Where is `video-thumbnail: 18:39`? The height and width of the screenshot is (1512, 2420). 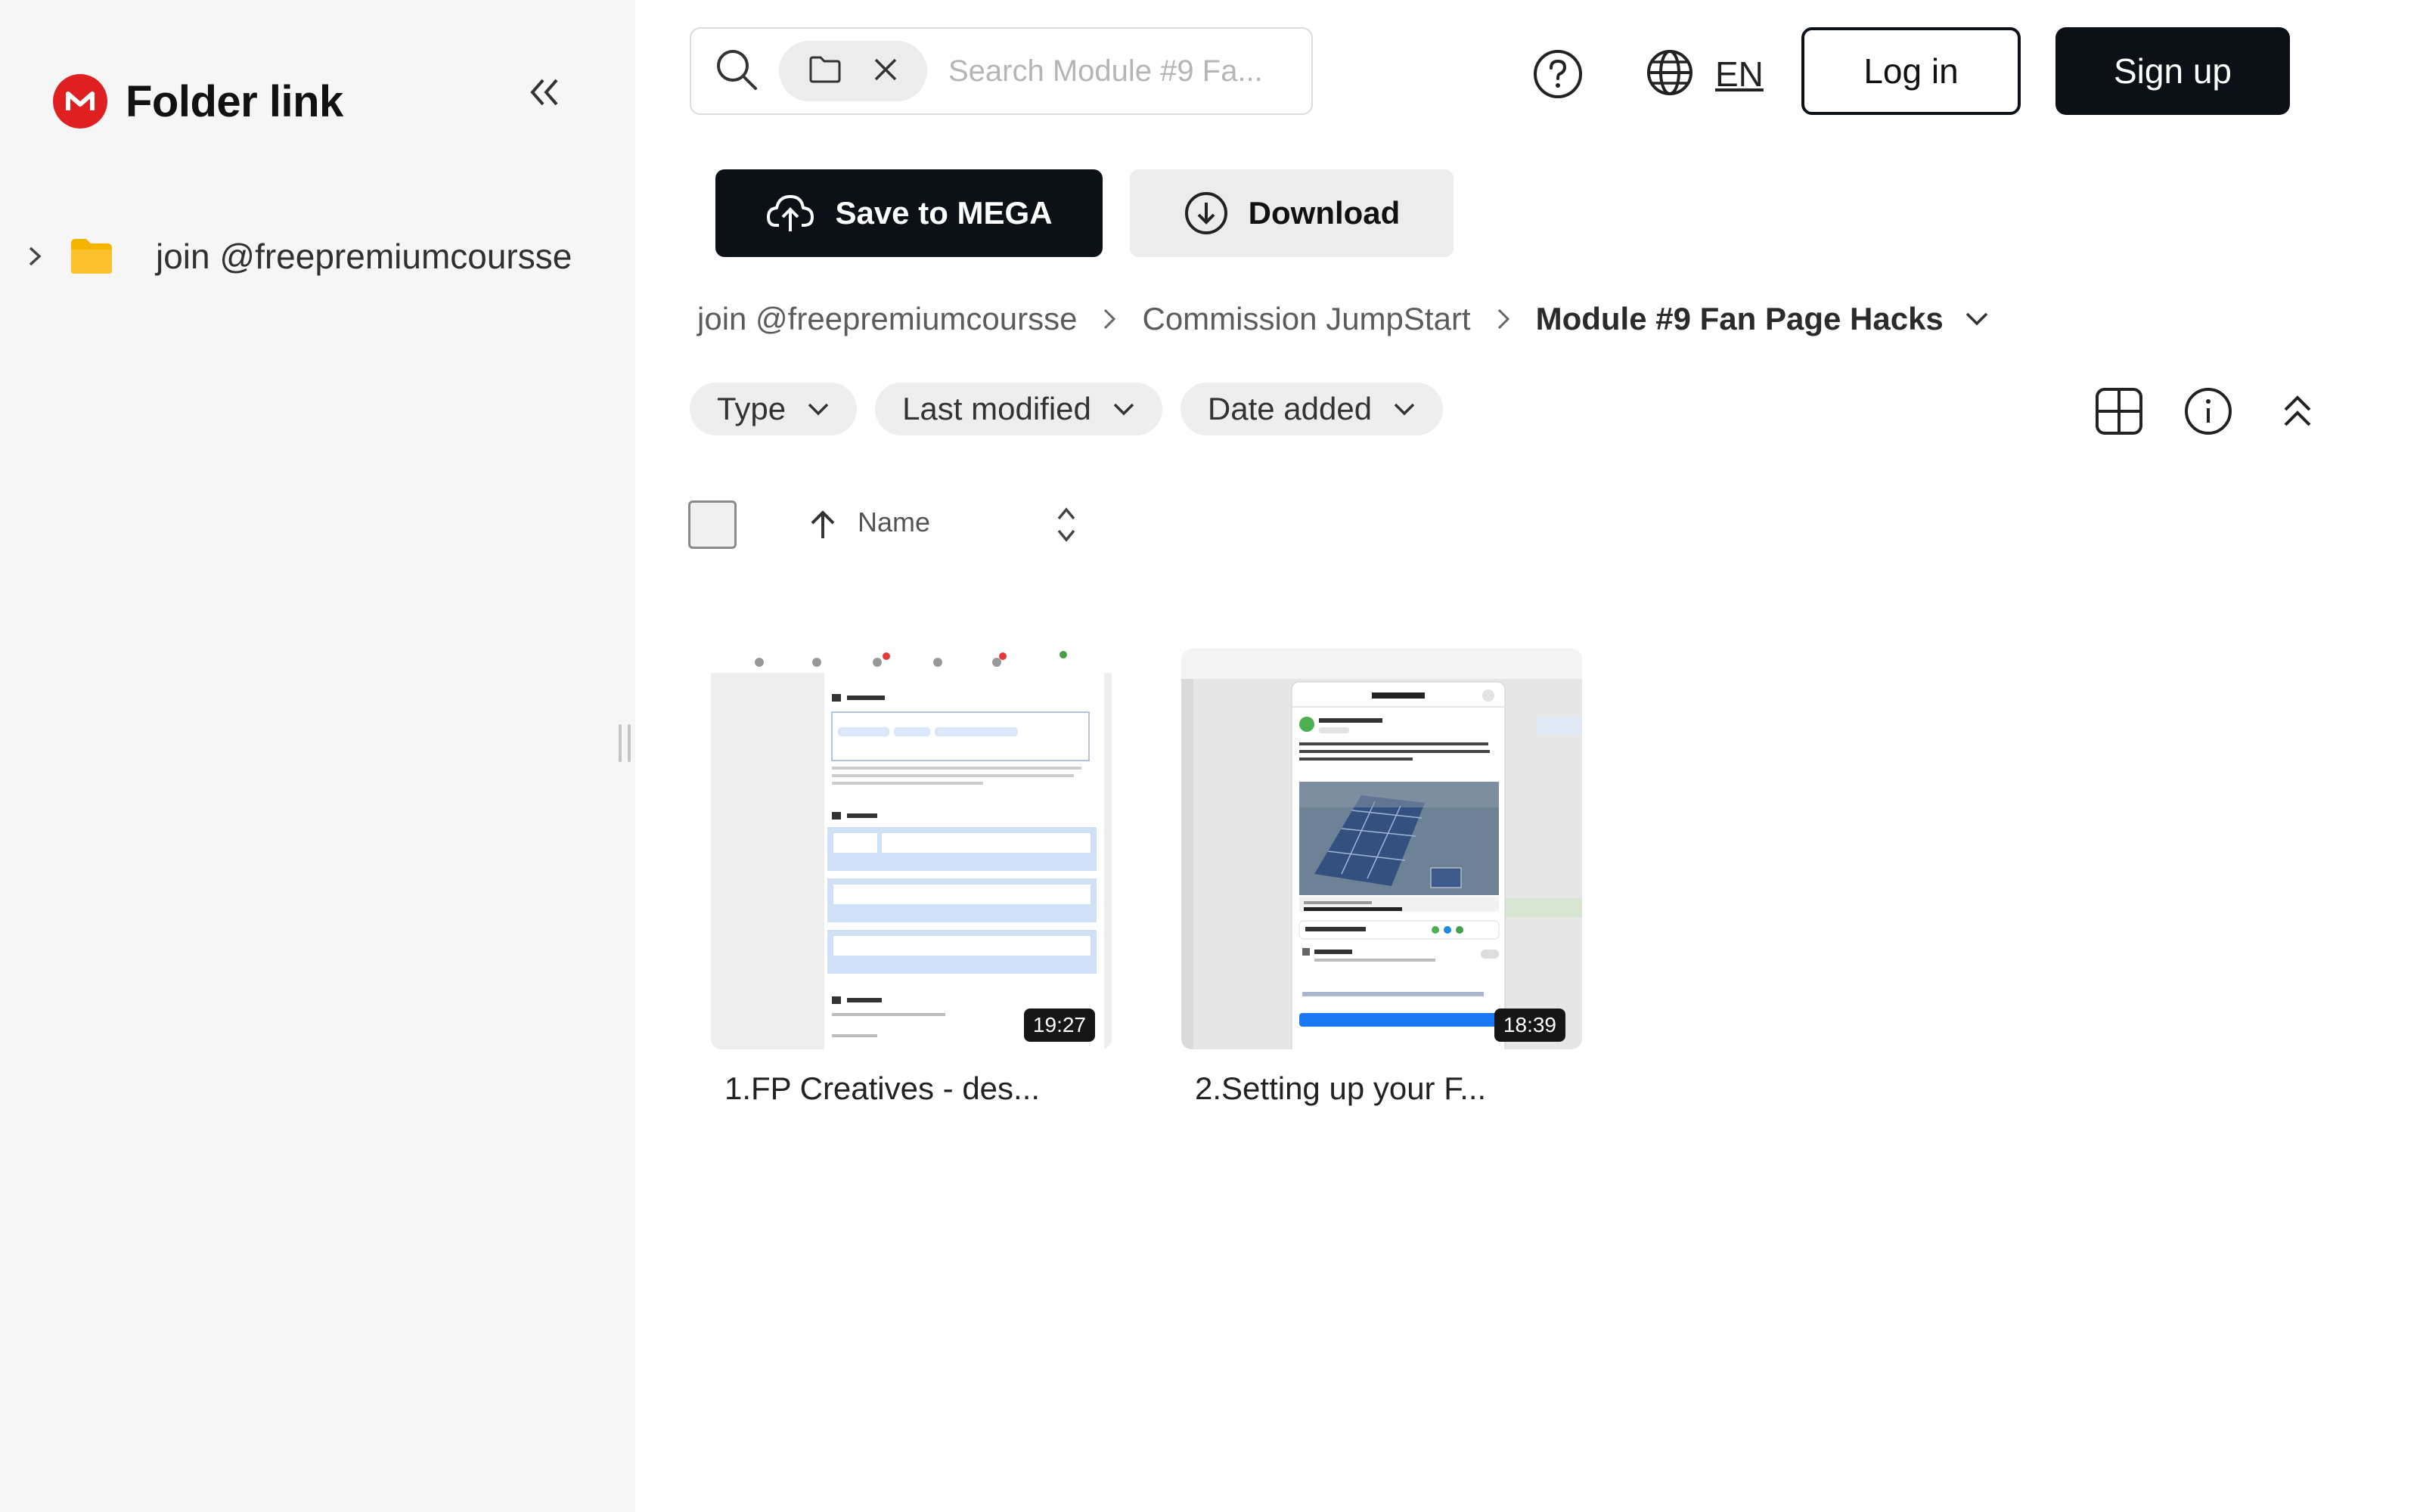
video-thumbnail: 18:39 is located at coordinates (1381, 849).